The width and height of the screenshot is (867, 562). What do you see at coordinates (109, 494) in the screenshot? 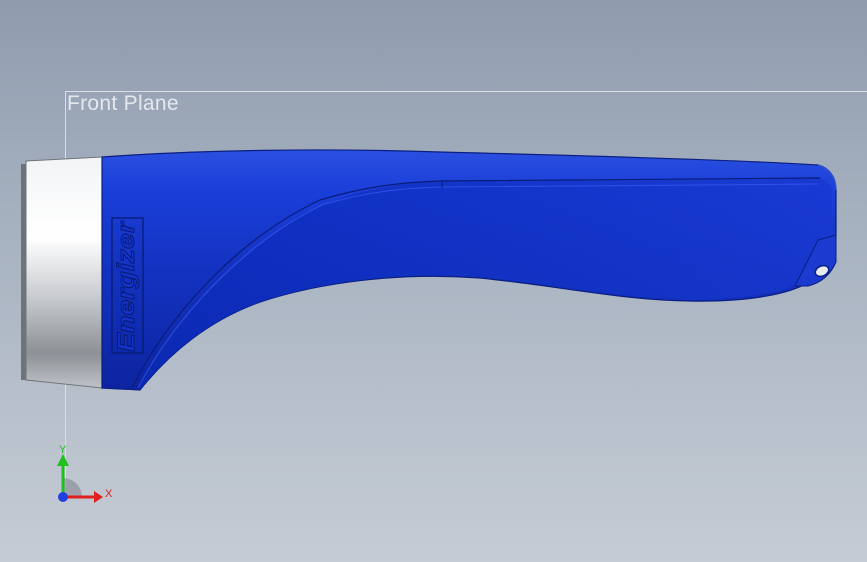
I see `x-axis-label: X` at bounding box center [109, 494].